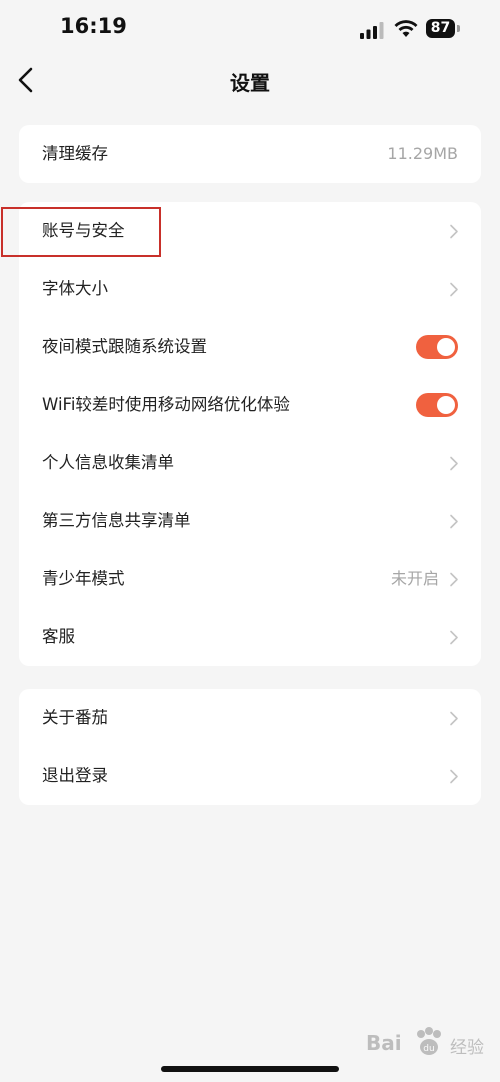 This screenshot has height=1082, width=500. I want to click on wifi-optimize-row: WiFi较差时使用移动网络优化体验, so click(250, 405).